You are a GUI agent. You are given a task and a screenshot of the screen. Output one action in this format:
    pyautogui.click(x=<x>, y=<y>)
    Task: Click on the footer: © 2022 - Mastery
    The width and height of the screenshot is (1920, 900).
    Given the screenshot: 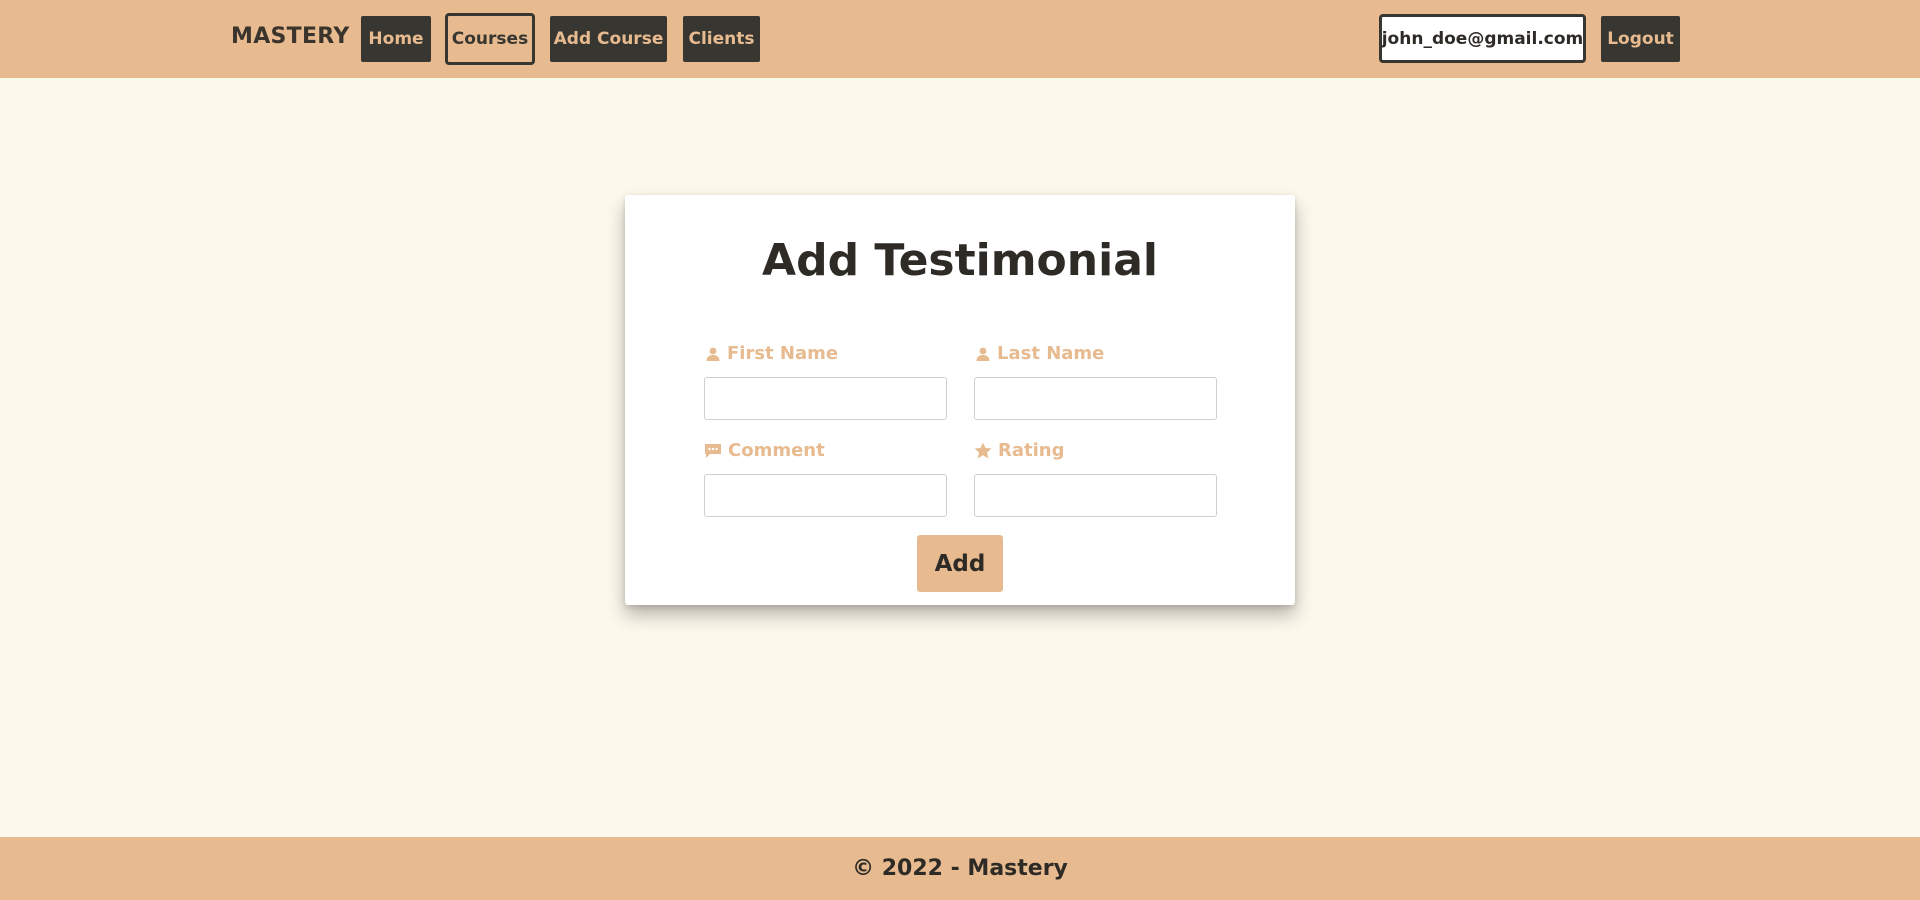 What is the action you would take?
    pyautogui.click(x=960, y=868)
    